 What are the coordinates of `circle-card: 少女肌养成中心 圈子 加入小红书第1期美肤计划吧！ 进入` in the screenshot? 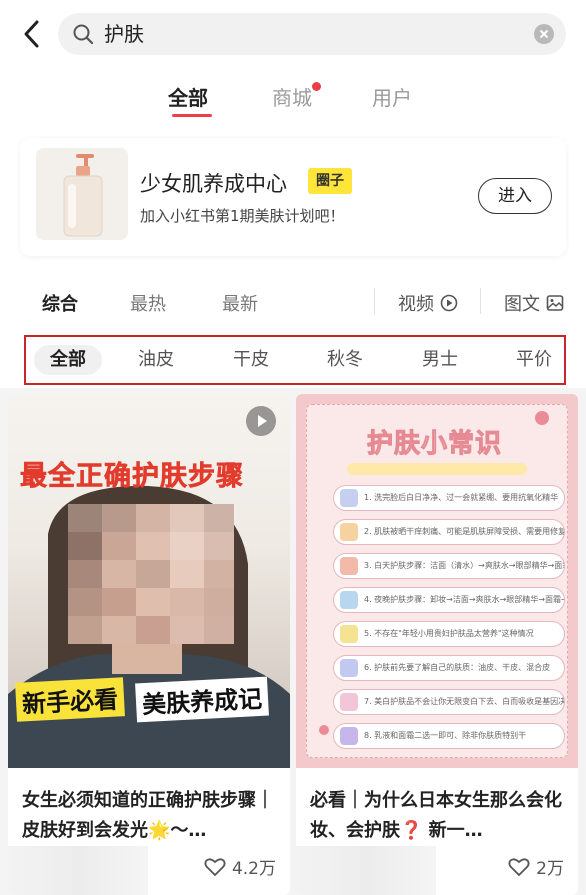 It's located at (293, 197).